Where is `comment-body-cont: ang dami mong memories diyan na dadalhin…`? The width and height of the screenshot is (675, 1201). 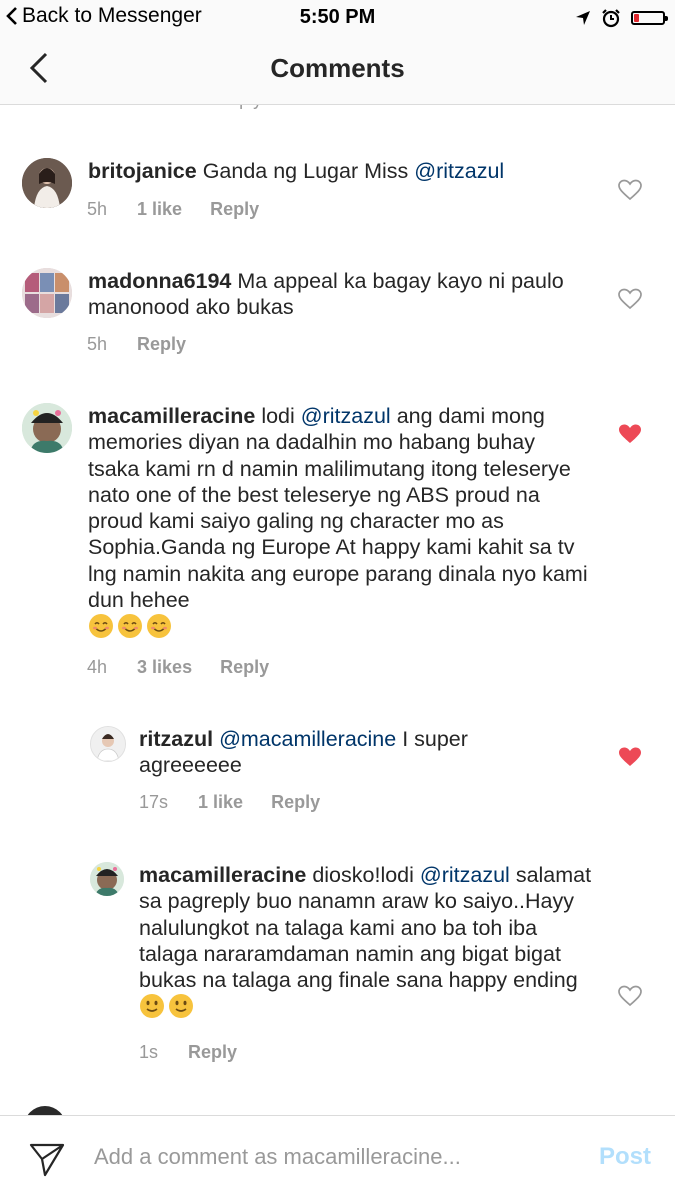 comment-body-cont: ang dami mong memories diyan na dadalhin… is located at coordinates (338, 508).